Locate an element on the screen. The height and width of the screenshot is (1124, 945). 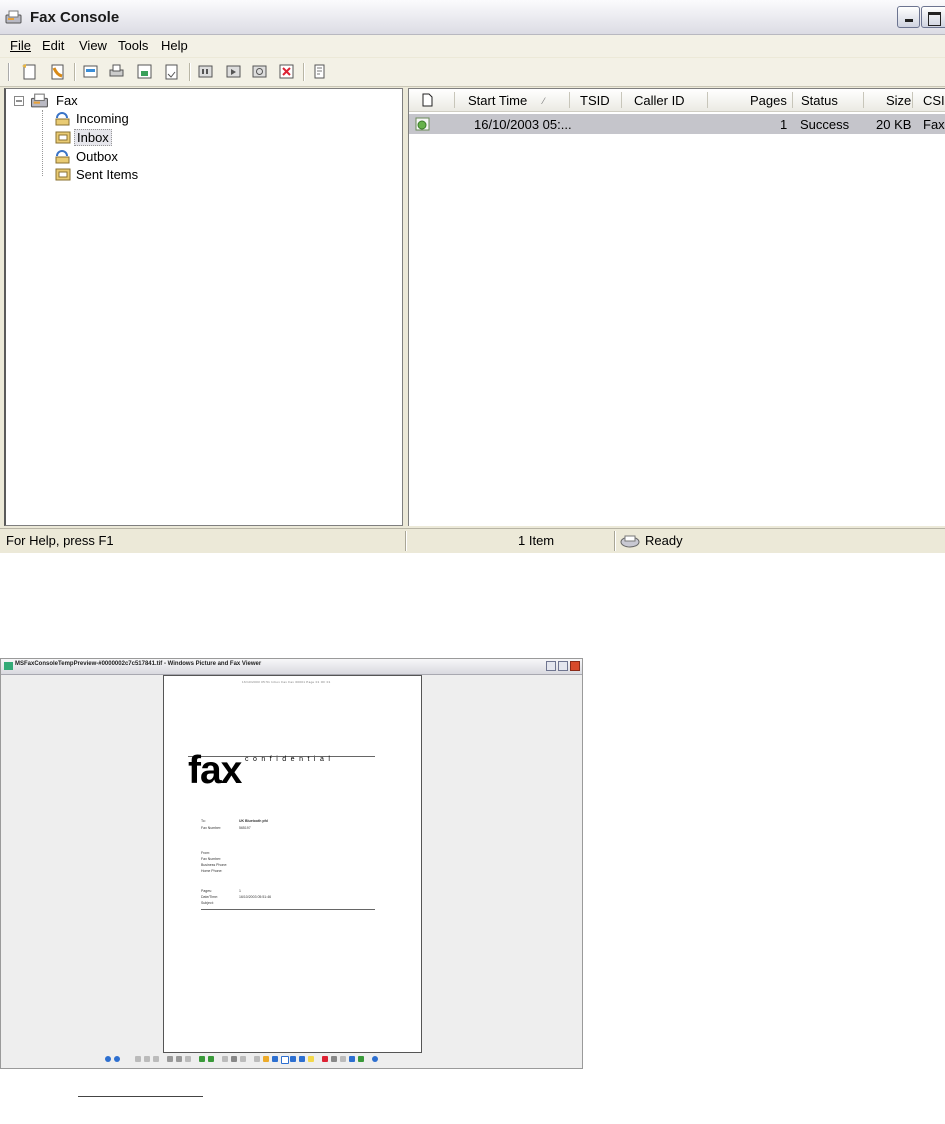
collapse-icon is located at coordinates (19, 101).